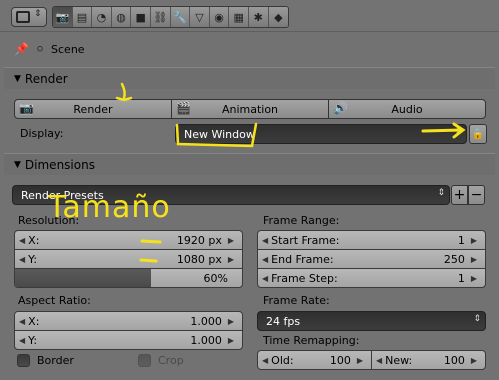 This screenshot has width=499, height=380. What do you see at coordinates (49, 49) in the screenshot?
I see `breadcrumb: 📌 ⚪ Scene` at bounding box center [49, 49].